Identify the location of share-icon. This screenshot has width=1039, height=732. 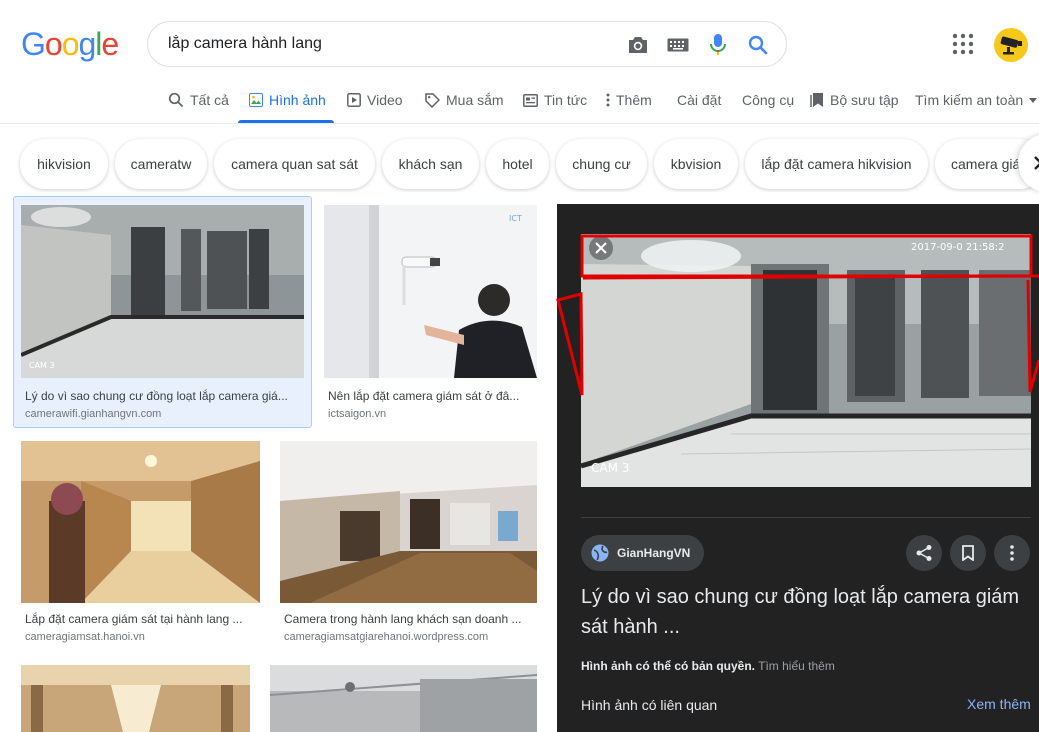
(924, 553).